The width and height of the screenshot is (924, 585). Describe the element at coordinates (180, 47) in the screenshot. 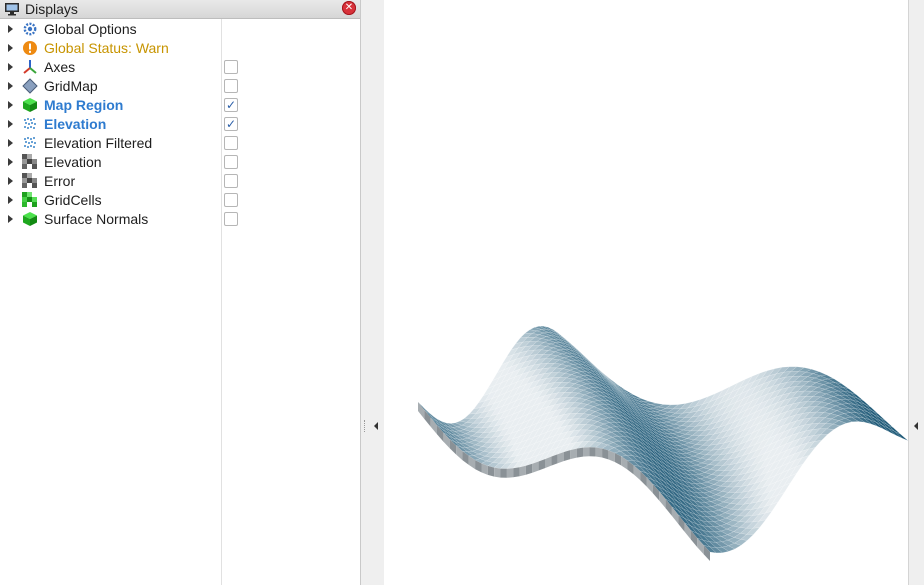

I see `display-item-global-status-warn: Global Status: Warn` at that location.